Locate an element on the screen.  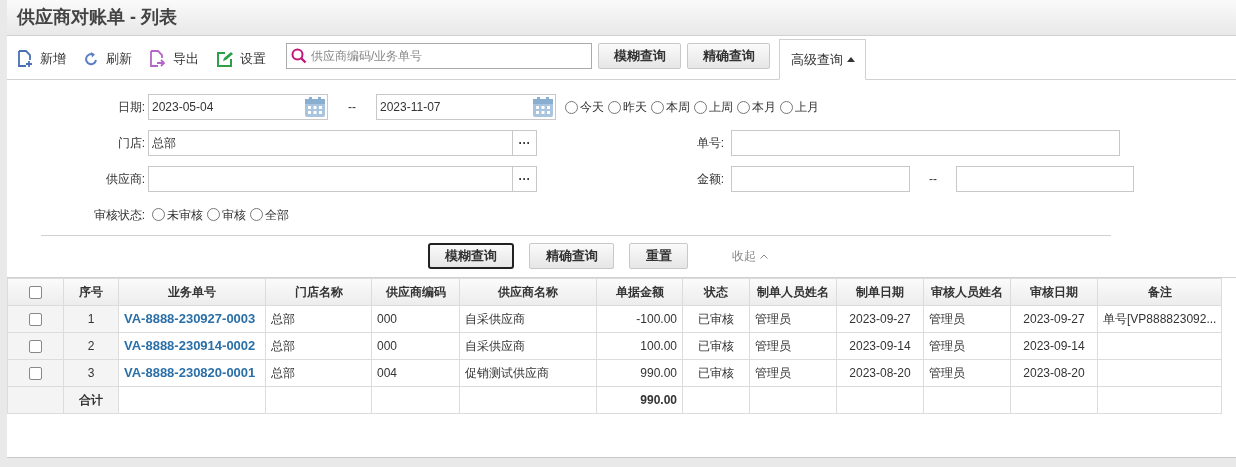
field-label: 审核状态: is located at coordinates (119, 215).